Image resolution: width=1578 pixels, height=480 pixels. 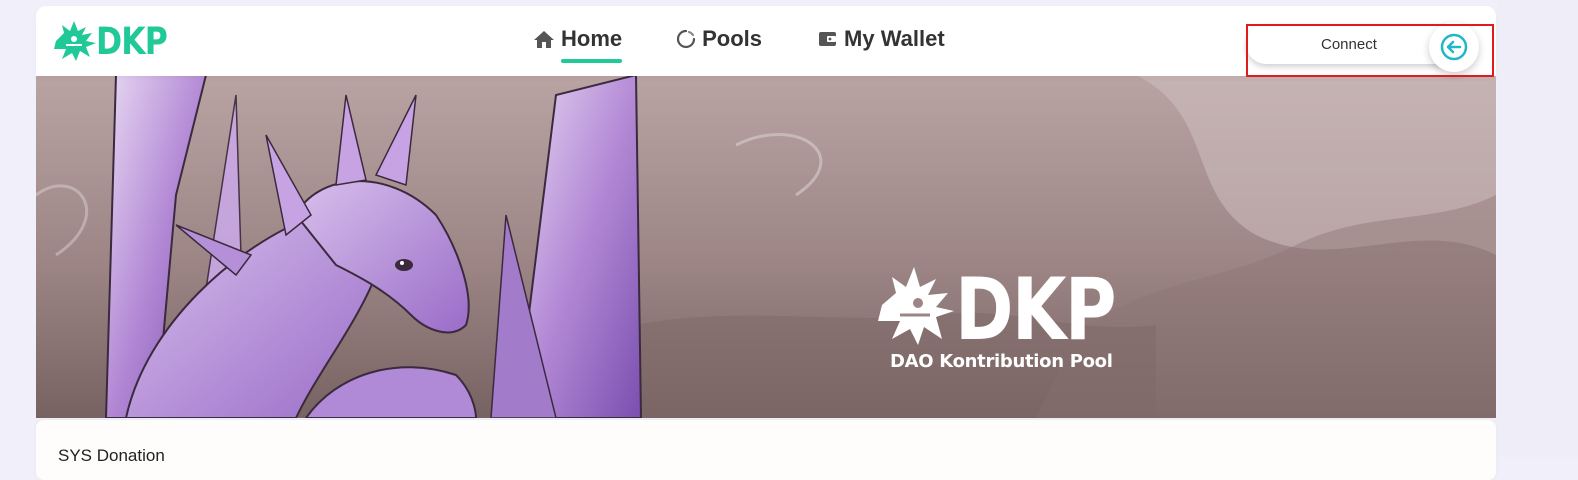 I want to click on nav-home-label: Home, so click(x=592, y=38).